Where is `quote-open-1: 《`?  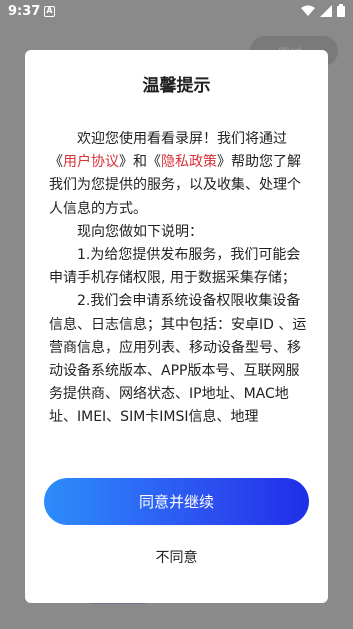 quote-open-1: 《 is located at coordinates (56, 162).